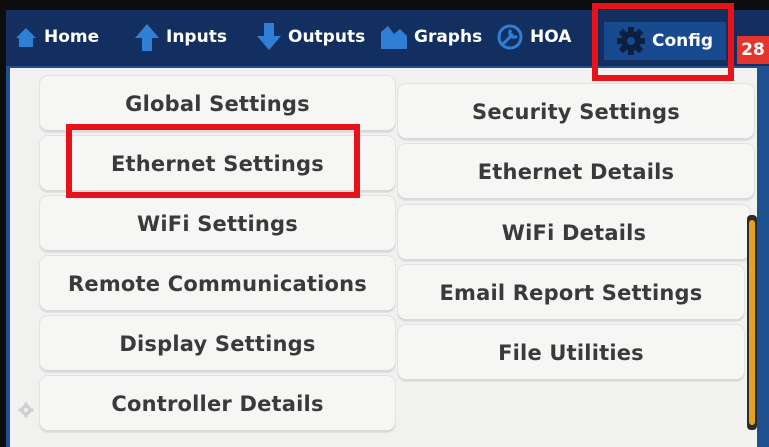 The height and width of the screenshot is (447, 769). I want to click on tab-home: Home, so click(56, 37).